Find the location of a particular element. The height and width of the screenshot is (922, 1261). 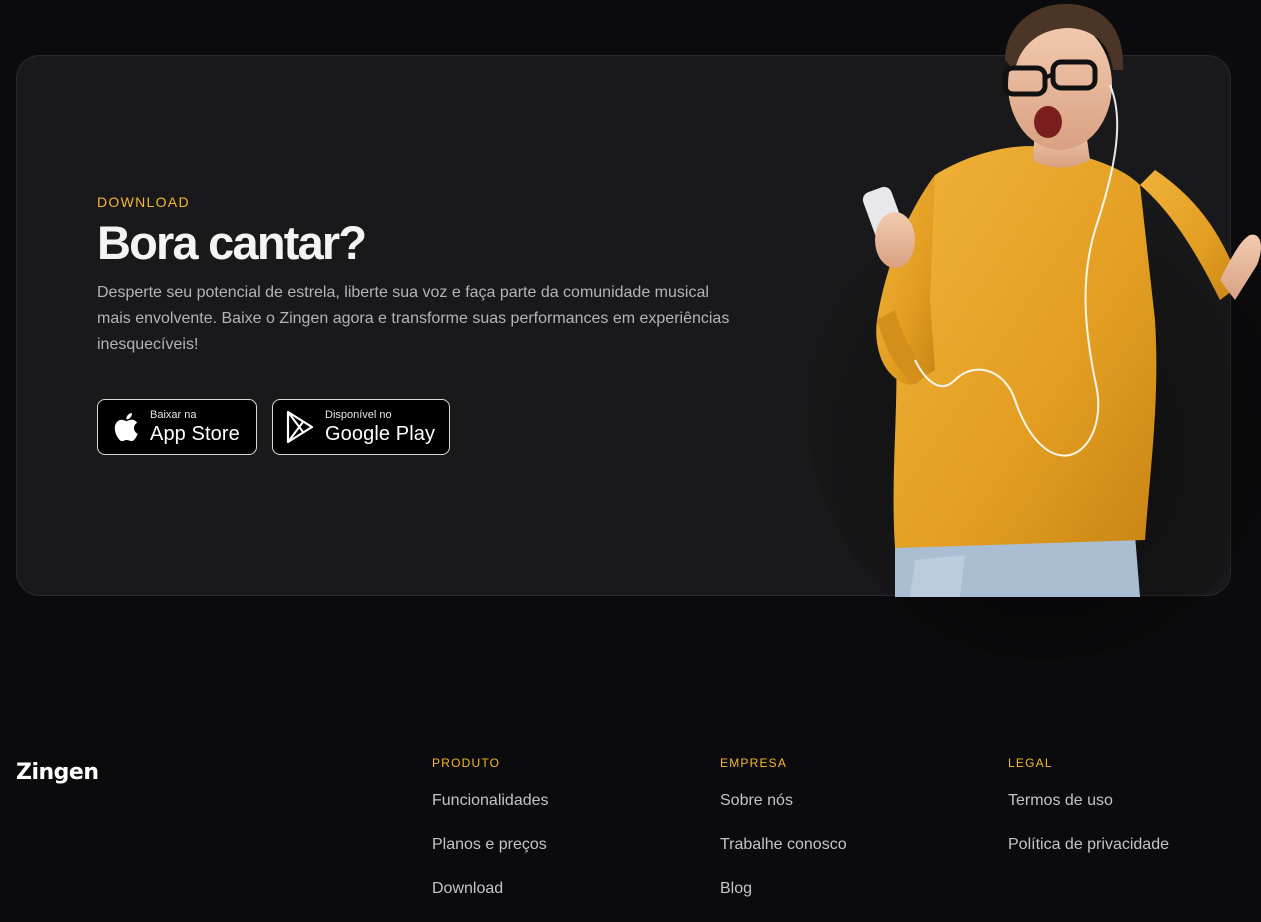

google-play-icon is located at coordinates (300, 427).